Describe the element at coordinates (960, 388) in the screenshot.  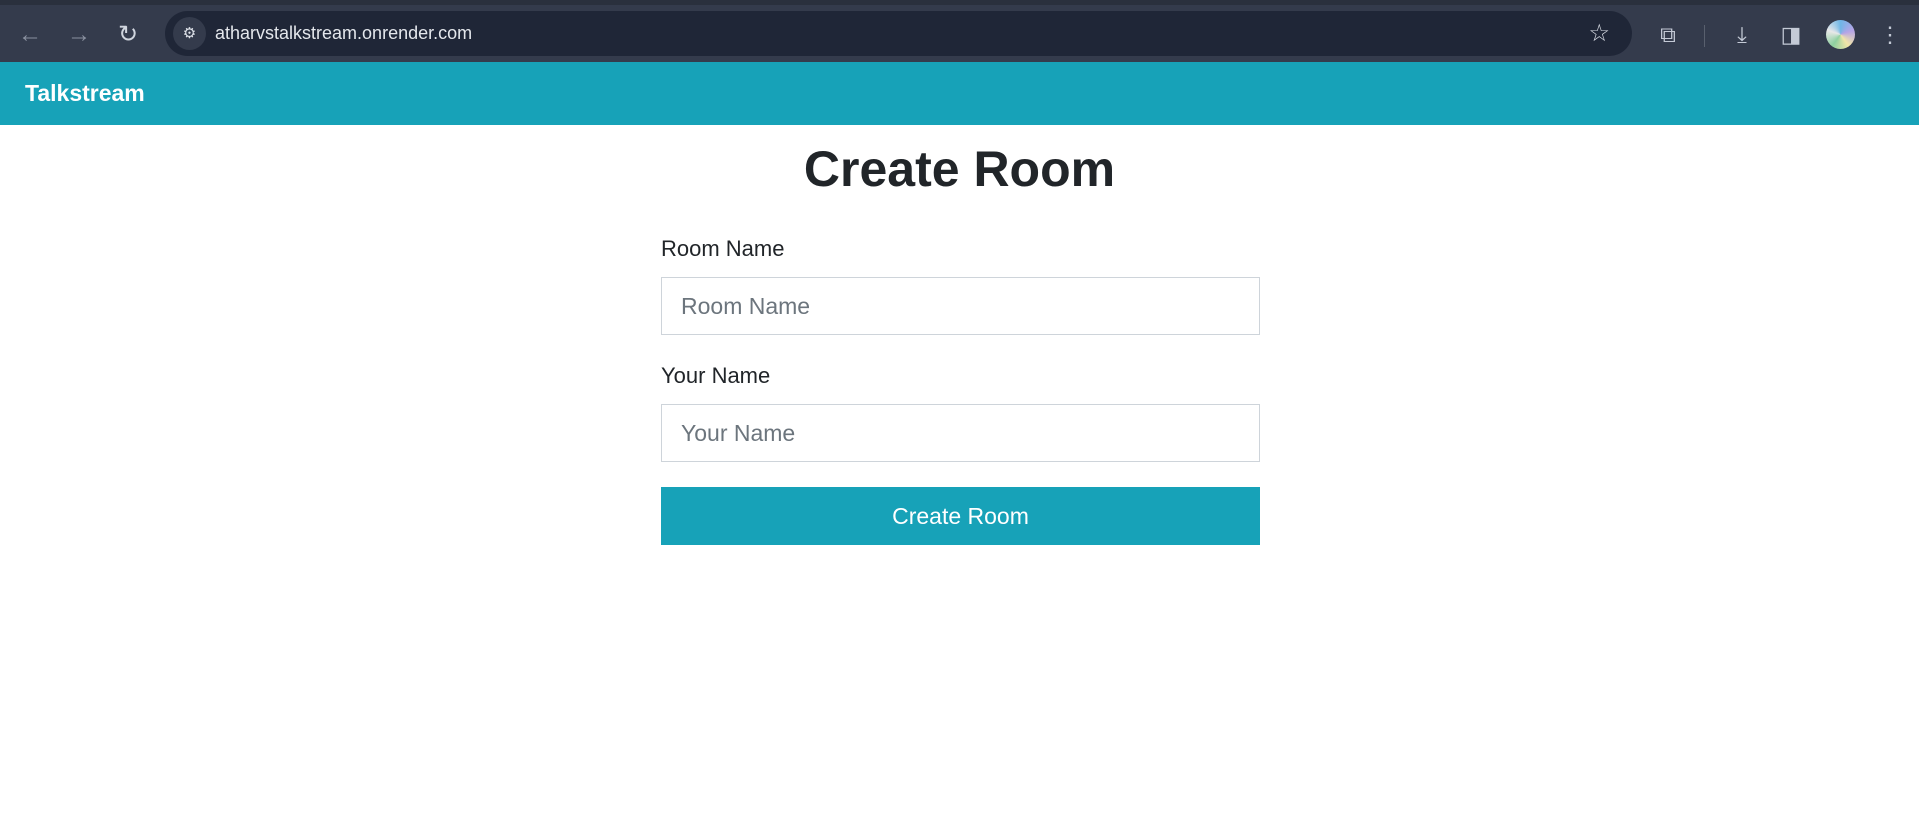
I see `create-room-form: Room Name Your Name Create Room` at that location.